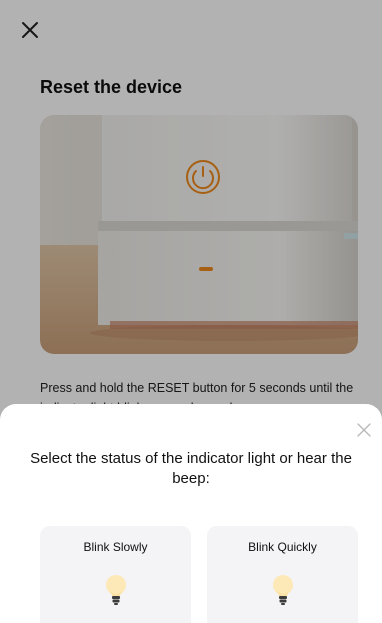  Describe the element at coordinates (282, 574) in the screenshot. I see `blink-quickly-option: Blink Quickly` at that location.